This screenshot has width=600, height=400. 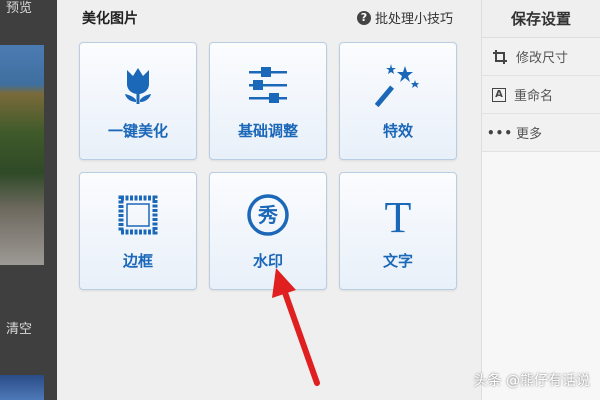 I want to click on tile-label: 特效, so click(x=397, y=130).